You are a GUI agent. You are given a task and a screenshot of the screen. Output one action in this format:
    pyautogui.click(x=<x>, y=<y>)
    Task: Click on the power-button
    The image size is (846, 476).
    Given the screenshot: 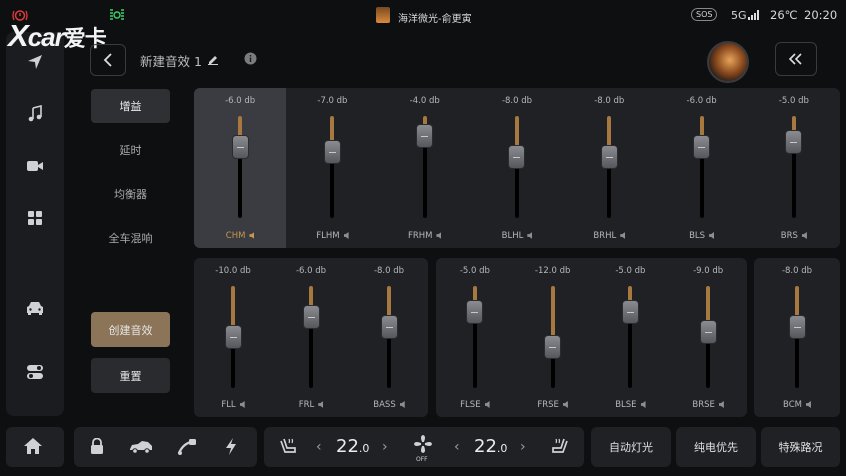 What is the action you would take?
    pyautogui.click(x=231, y=446)
    